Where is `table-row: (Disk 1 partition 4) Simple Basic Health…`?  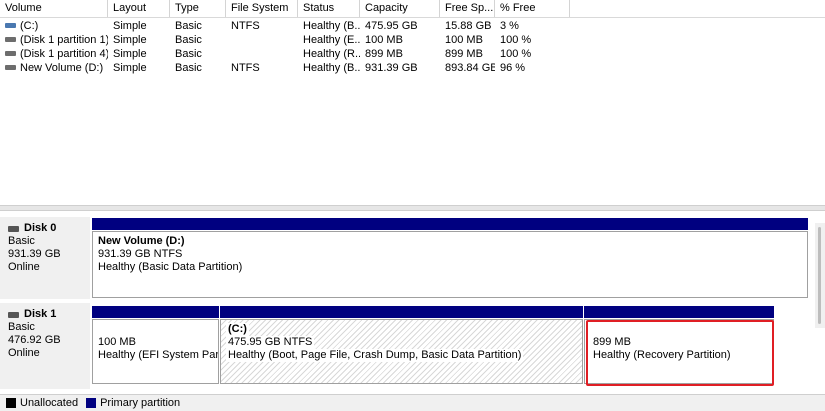 table-row: (Disk 1 partition 4) Simple Basic Health… is located at coordinates (412, 54).